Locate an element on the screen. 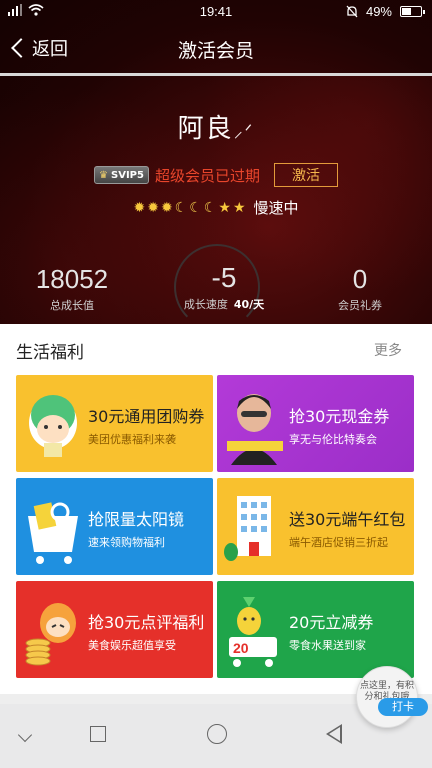 The image size is (432, 768). level-indicator: ✹ ✹ ✹ ☾ ☾ ☾ ★ ★ 慢速中 is located at coordinates (216, 207).